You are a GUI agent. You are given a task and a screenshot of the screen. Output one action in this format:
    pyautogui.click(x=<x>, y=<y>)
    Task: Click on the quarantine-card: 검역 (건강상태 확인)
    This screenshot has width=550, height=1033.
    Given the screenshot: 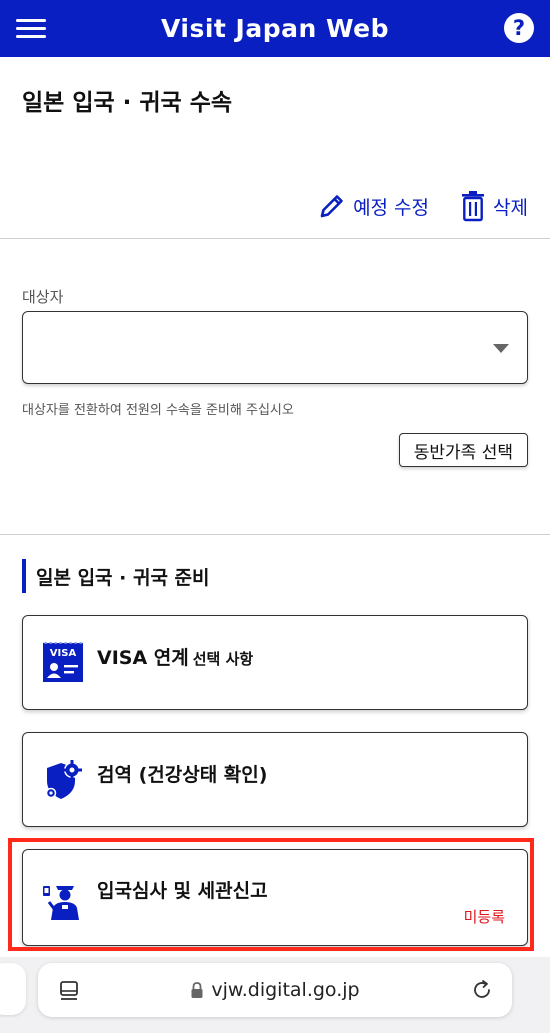 What is the action you would take?
    pyautogui.click(x=275, y=779)
    